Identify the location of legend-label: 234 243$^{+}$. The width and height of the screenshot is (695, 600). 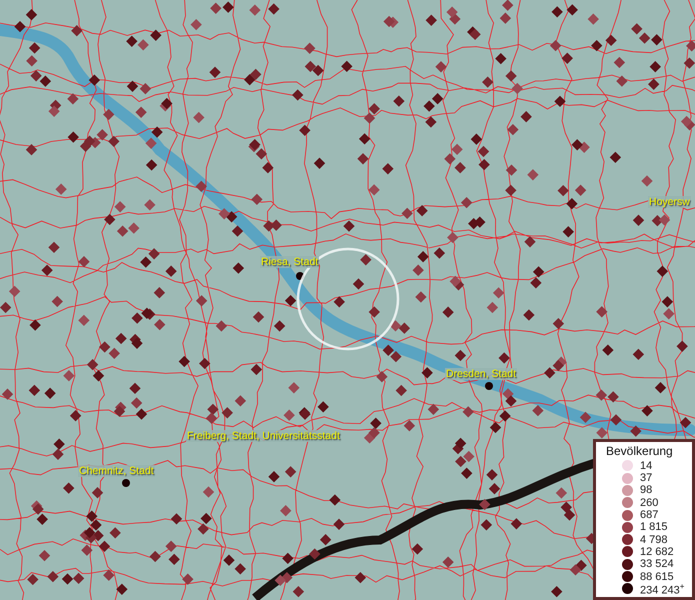
(662, 589).